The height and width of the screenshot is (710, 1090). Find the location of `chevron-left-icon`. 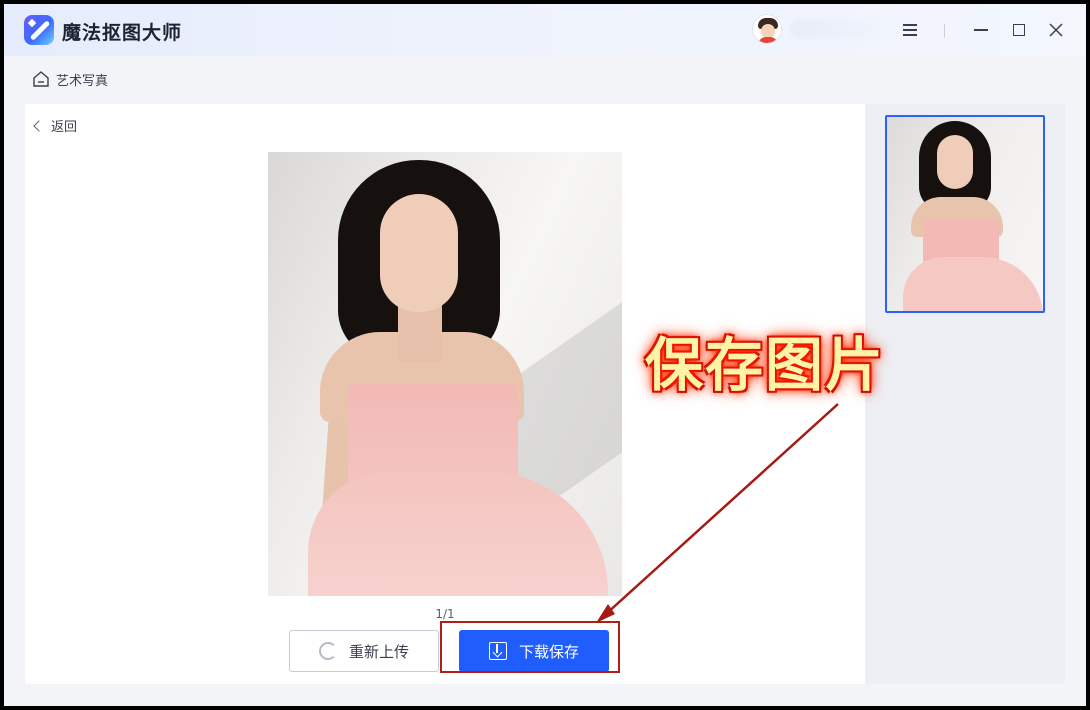

chevron-left-icon is located at coordinates (39, 126).